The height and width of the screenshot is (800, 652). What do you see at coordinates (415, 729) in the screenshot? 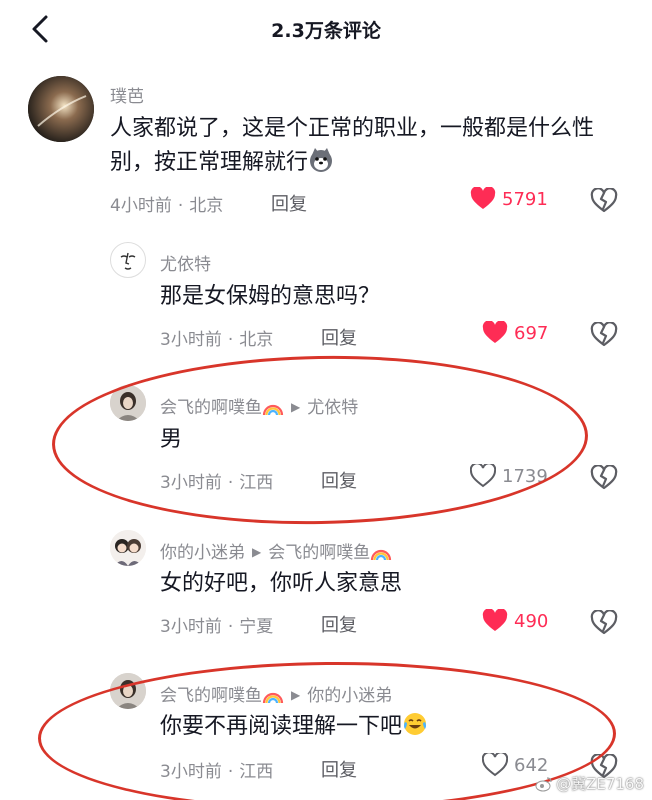
I see `crying-laughing-emoji-icon` at bounding box center [415, 729].